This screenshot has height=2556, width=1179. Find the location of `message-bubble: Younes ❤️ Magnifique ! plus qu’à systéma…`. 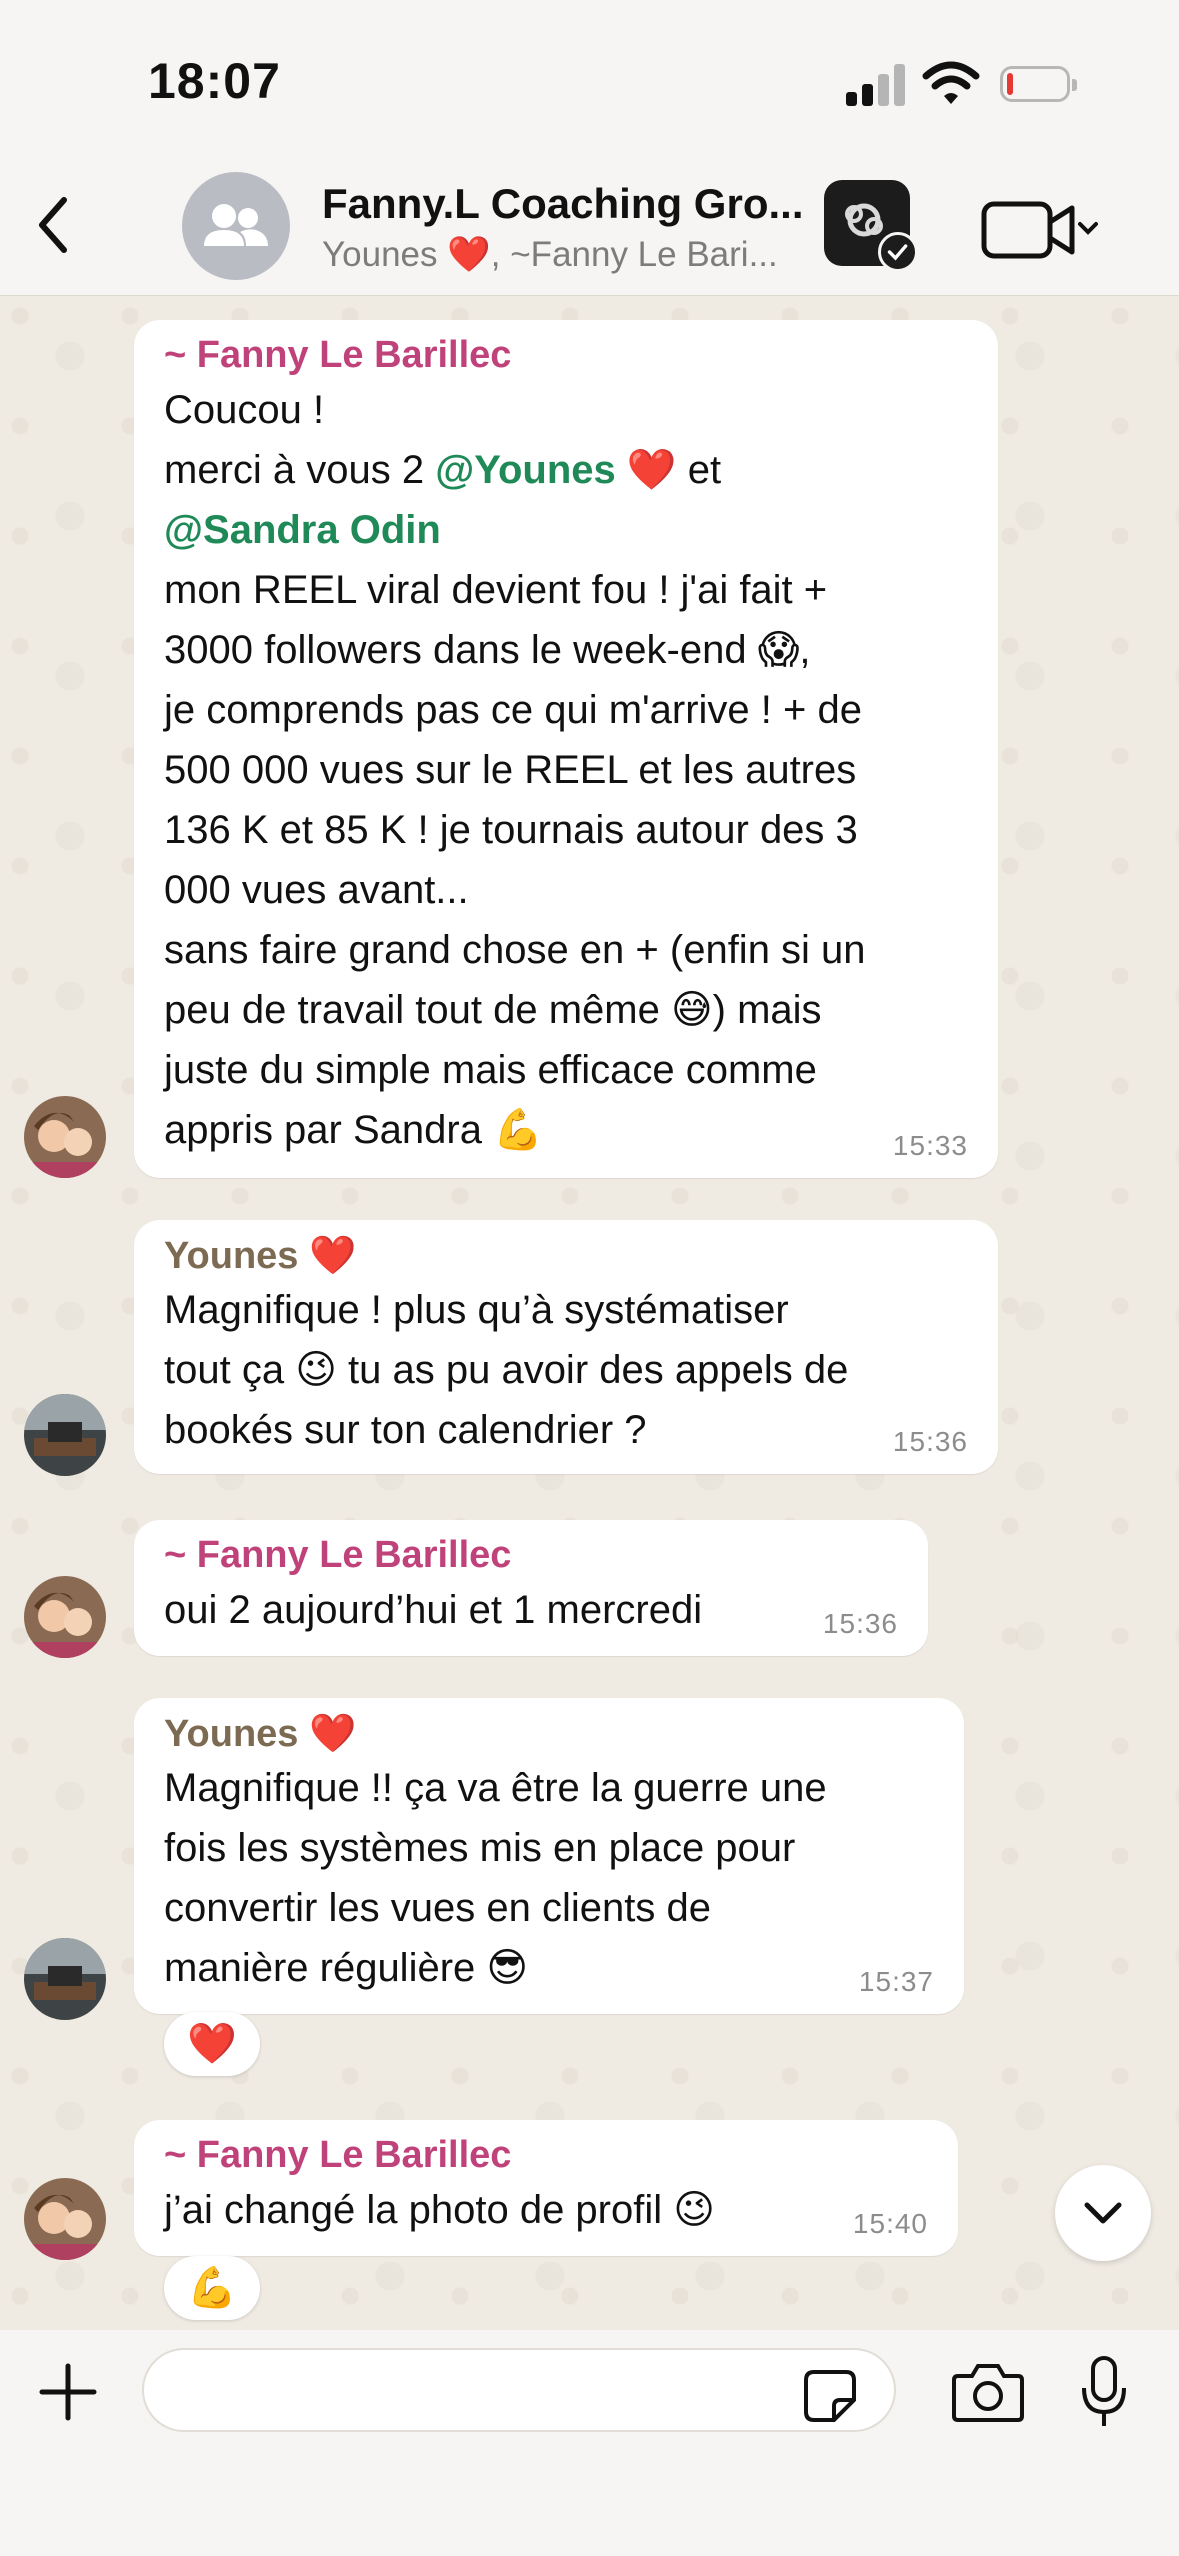

message-bubble: Younes ❤️ Magnifique ! plus qu’à systéma… is located at coordinates (566, 1347).